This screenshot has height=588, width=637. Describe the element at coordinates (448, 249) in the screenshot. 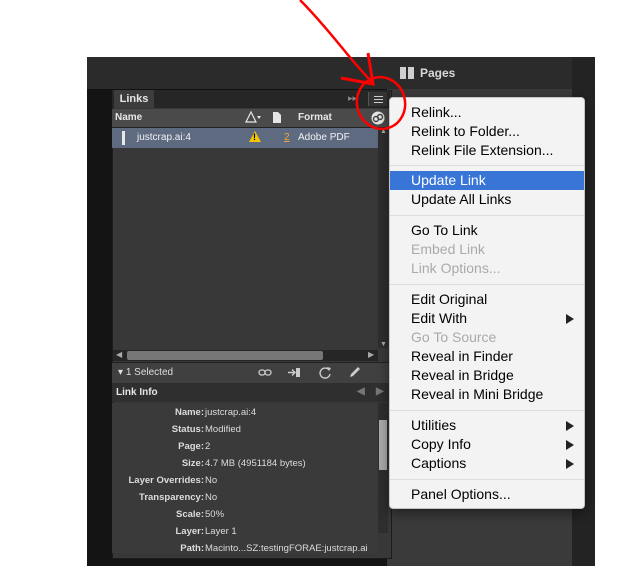

I see `menu-item-embed-link: Embed Link` at that location.